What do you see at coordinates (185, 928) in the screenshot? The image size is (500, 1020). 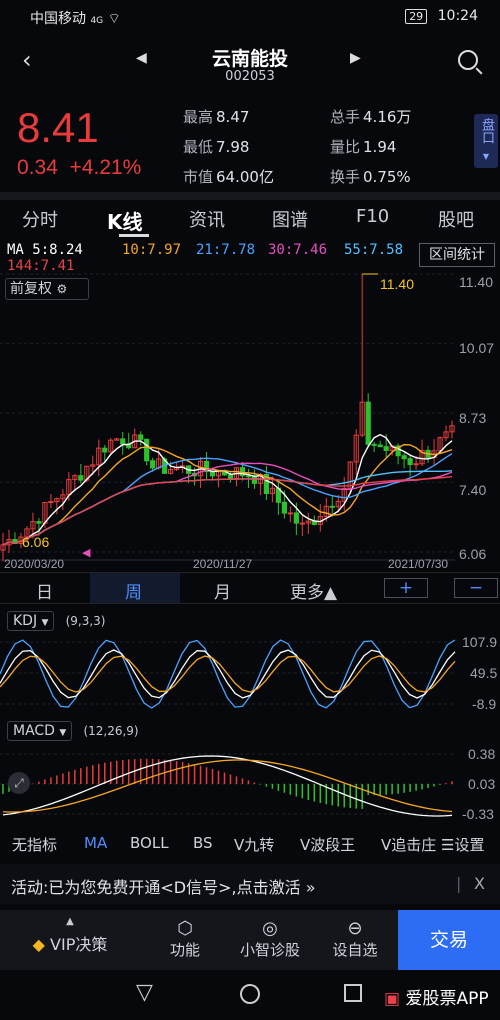 I see `cube-icon: ⬡` at bounding box center [185, 928].